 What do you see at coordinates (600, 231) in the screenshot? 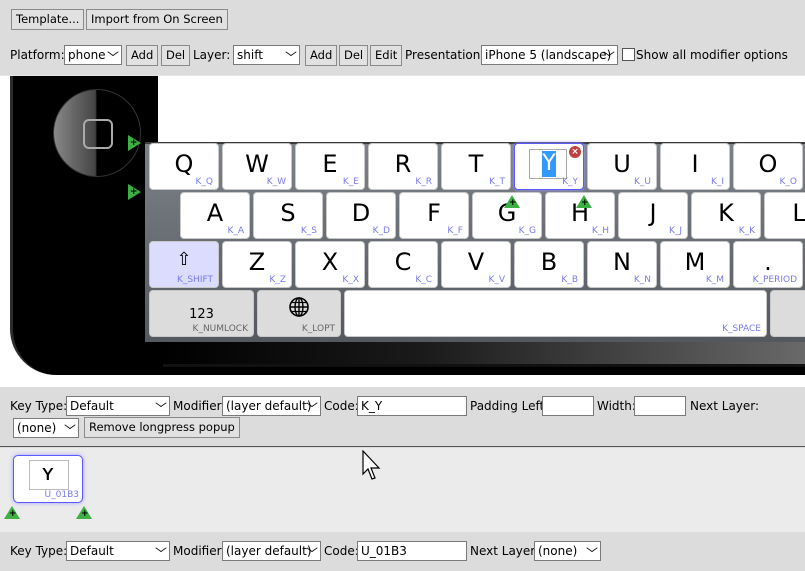
I see `key-code: K_H` at bounding box center [600, 231].